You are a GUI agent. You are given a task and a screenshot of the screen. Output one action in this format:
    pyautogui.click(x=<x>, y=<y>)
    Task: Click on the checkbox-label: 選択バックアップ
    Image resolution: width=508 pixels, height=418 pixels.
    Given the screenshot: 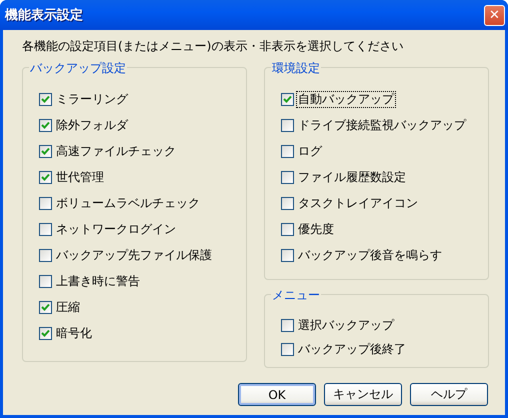 What is the action you would take?
    pyautogui.click(x=346, y=325)
    